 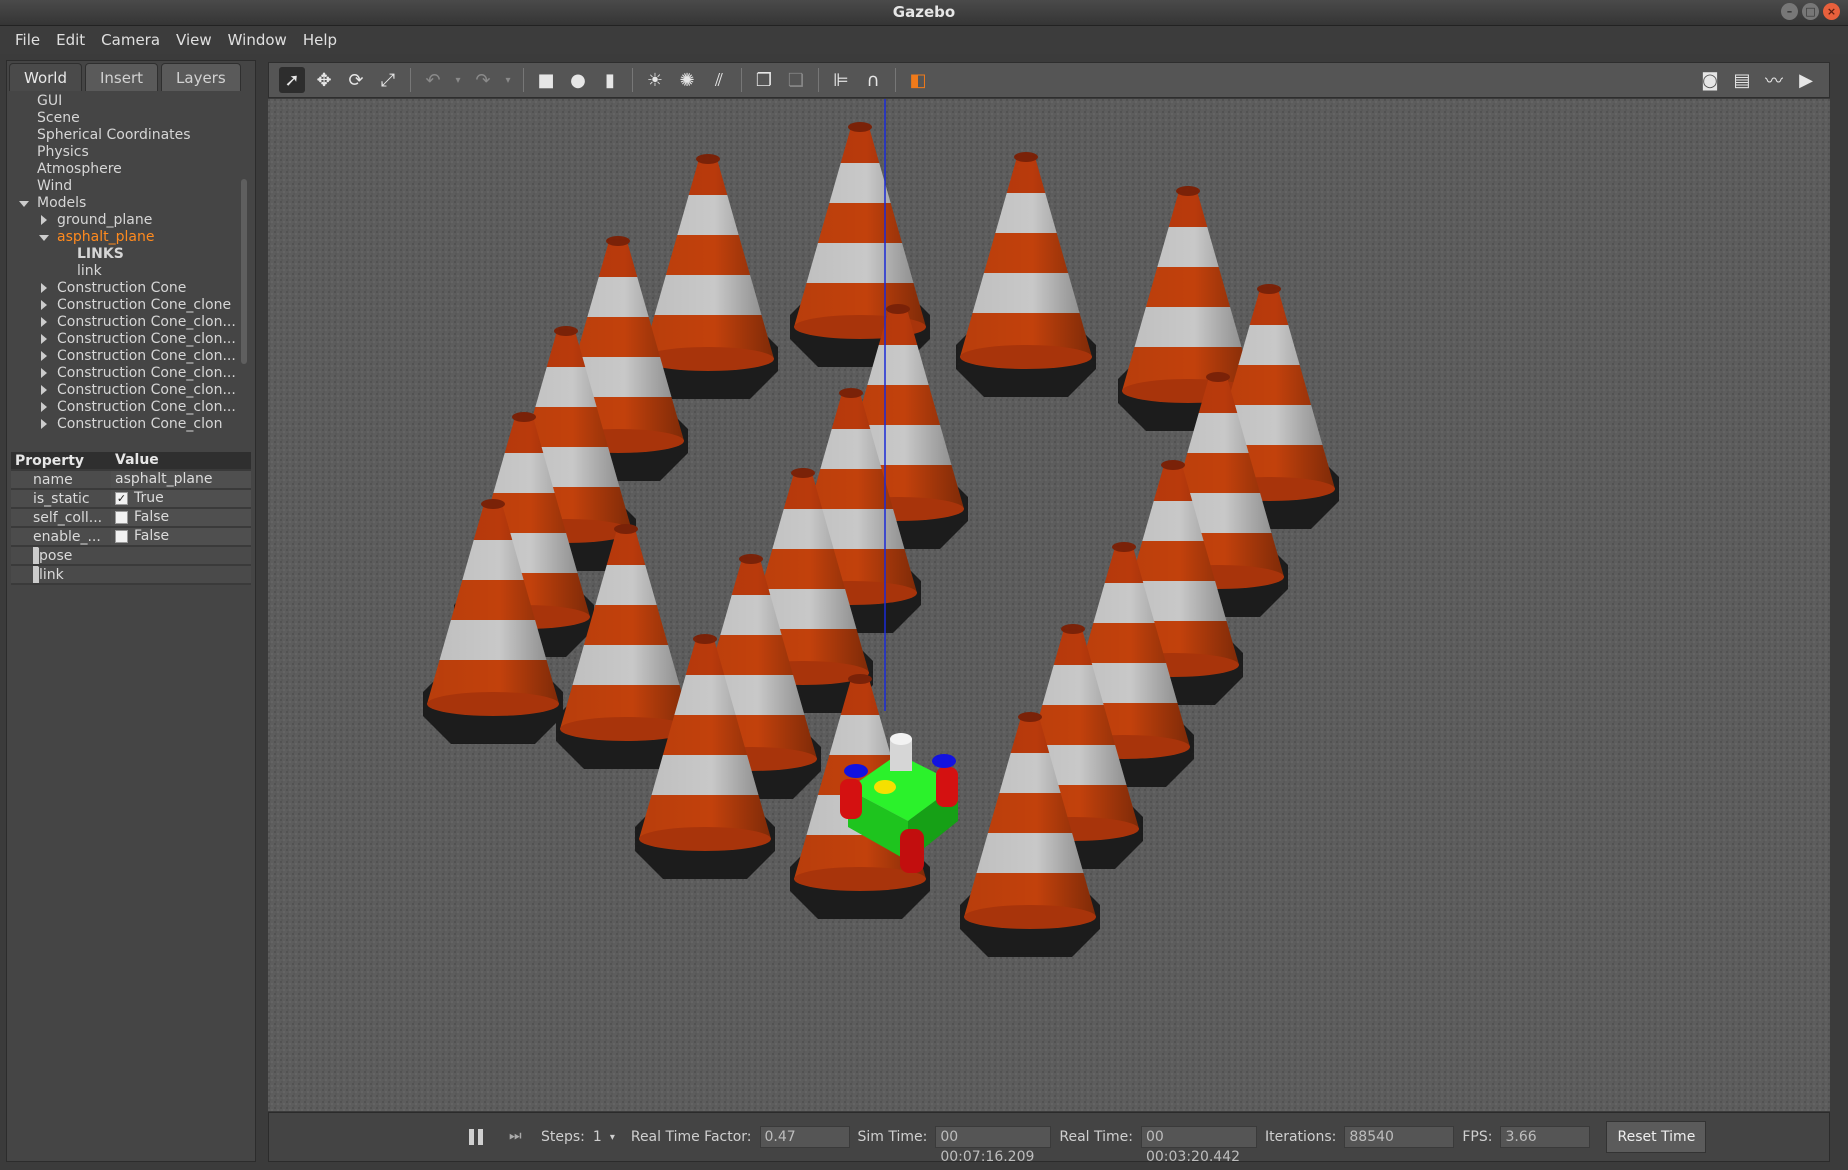 I want to click on spot-light-icon: ✺, so click(x=687, y=80).